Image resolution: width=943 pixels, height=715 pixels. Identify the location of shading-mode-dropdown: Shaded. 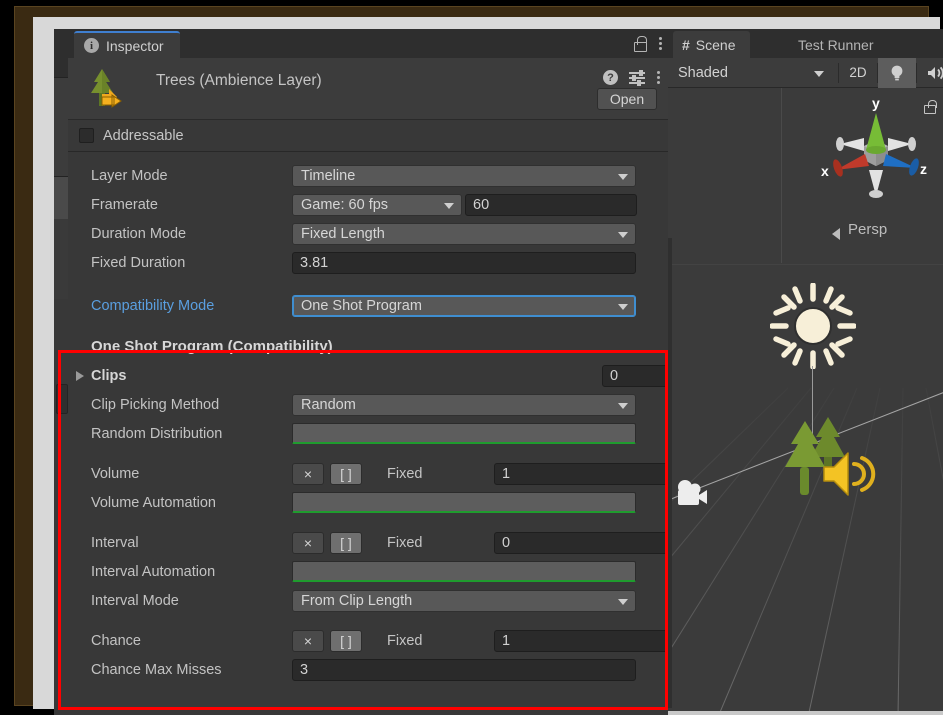
(753, 73).